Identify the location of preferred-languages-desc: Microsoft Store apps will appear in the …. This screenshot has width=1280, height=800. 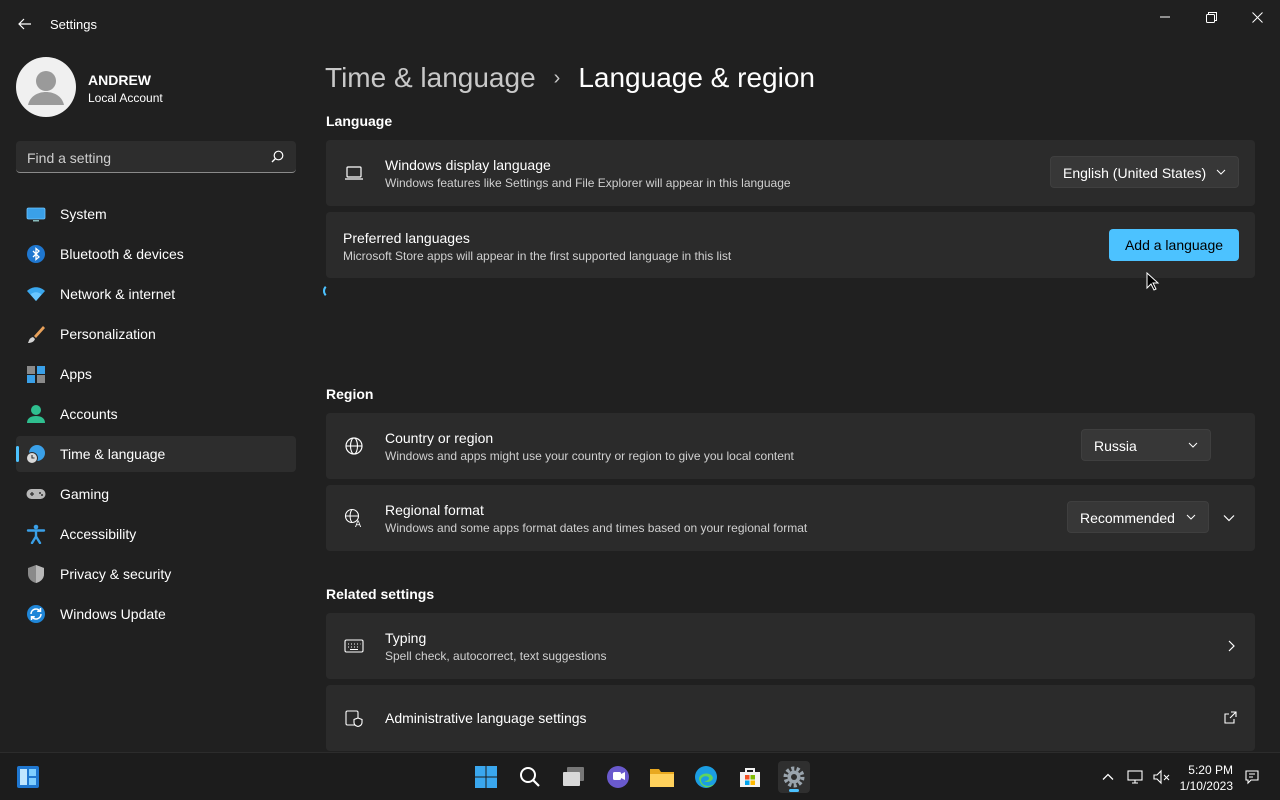
(537, 256).